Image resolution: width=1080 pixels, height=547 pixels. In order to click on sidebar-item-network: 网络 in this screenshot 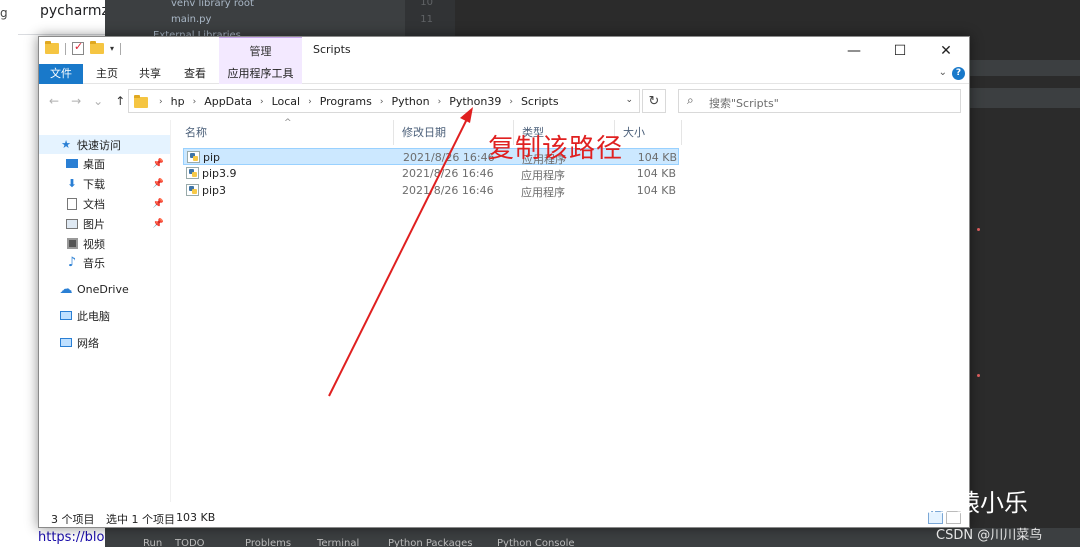, I will do `click(104, 342)`.